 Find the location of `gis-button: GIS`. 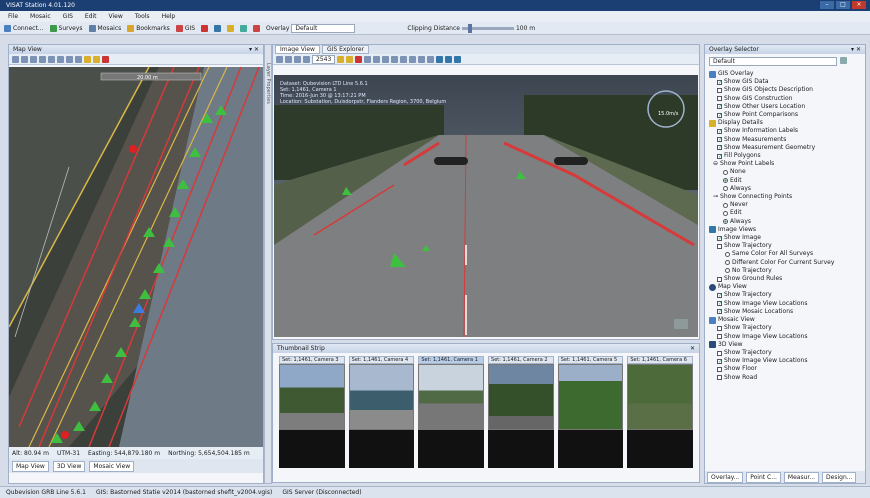

gis-button: GIS is located at coordinates (185, 28).